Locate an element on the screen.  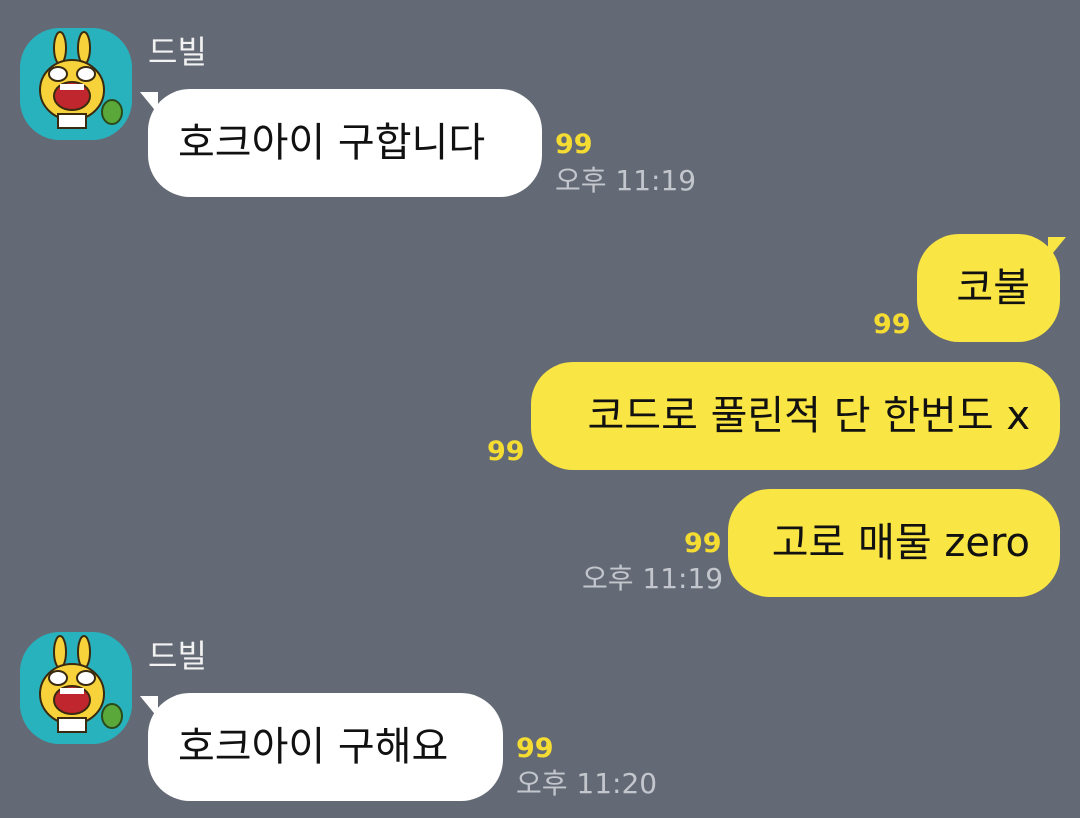
message-text: 호크아이 구합니다 is located at coordinates (332, 143).